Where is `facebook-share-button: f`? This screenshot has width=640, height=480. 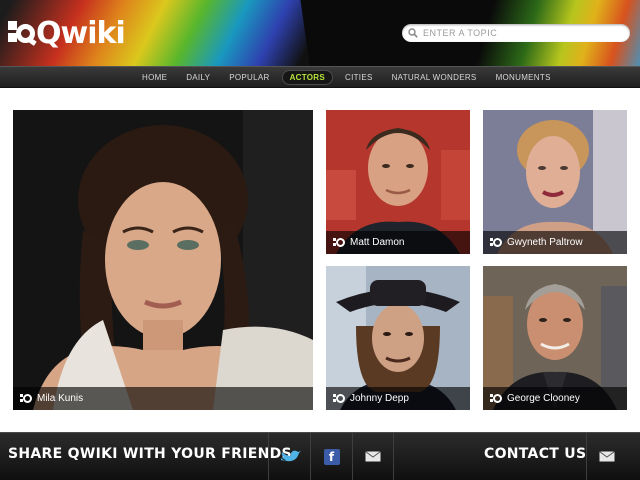 facebook-share-button: f is located at coordinates (331, 456).